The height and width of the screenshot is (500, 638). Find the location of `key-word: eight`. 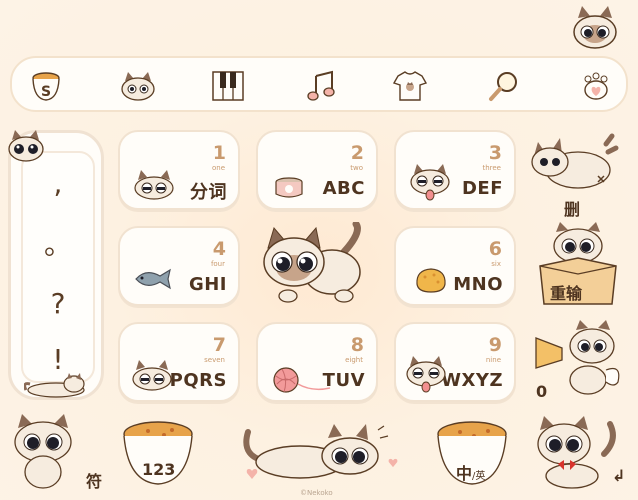

key-word: eight is located at coordinates (354, 360).